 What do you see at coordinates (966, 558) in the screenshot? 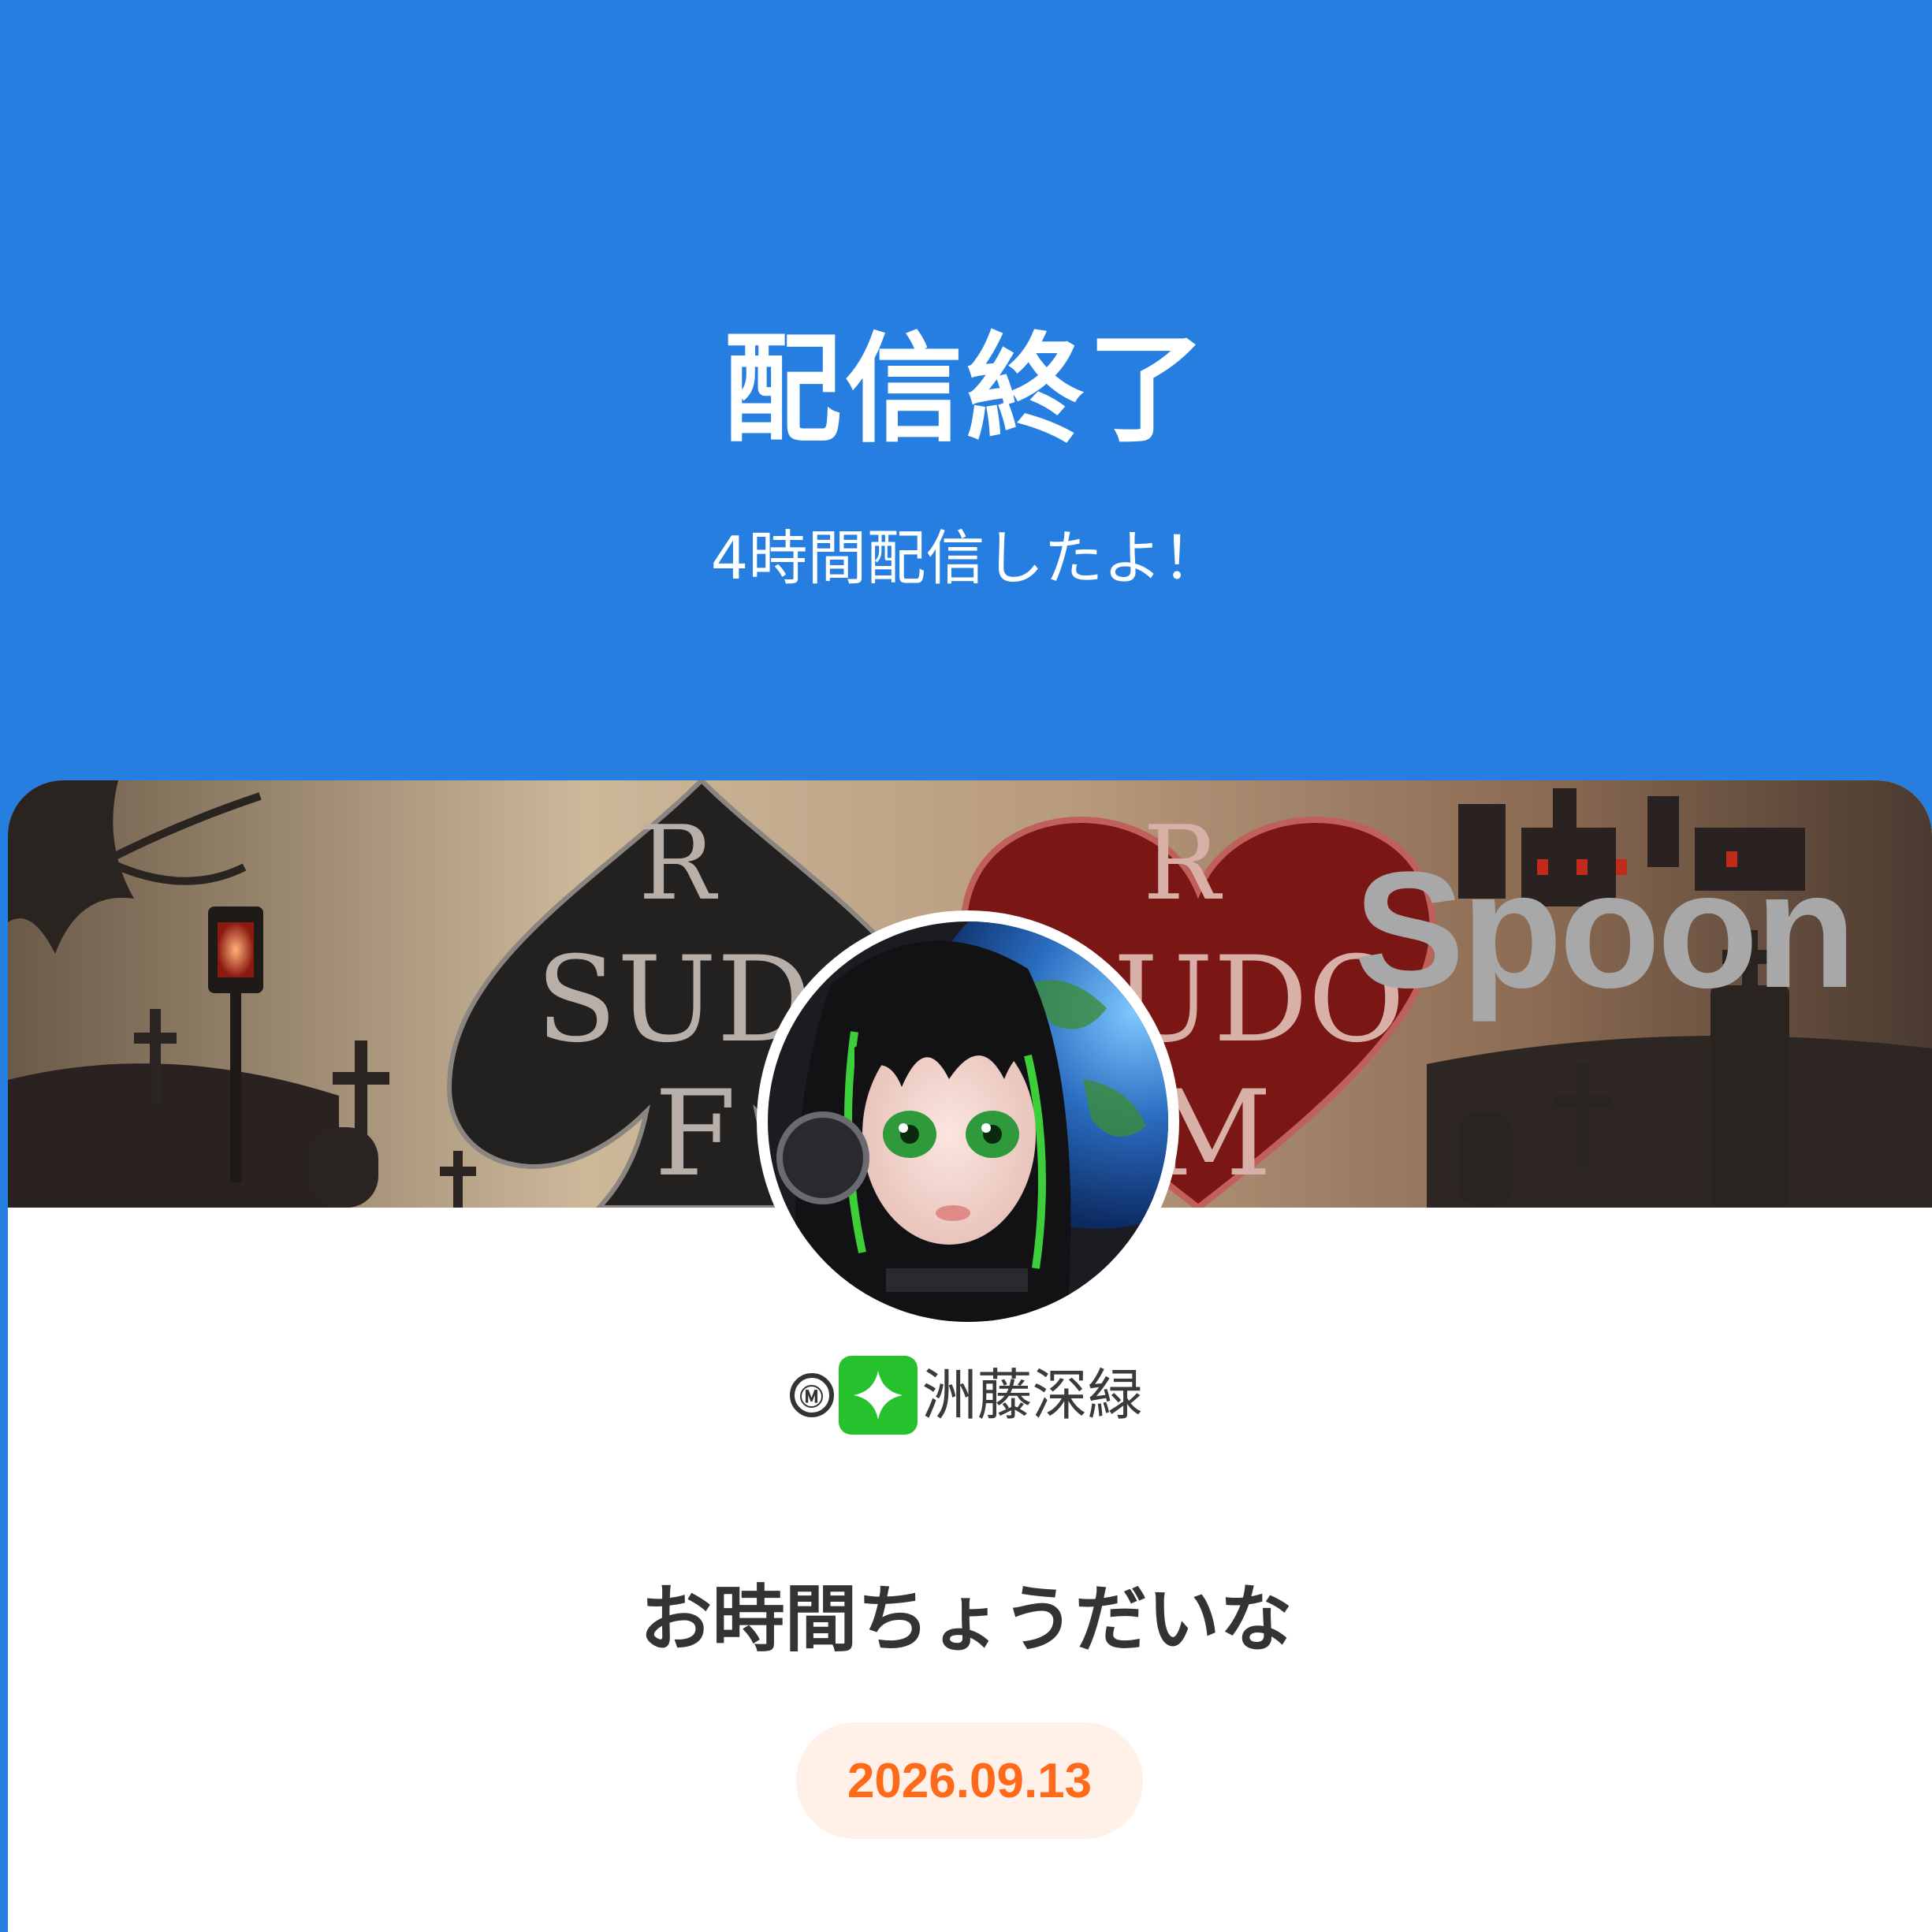
I see `stream-duration-text: 4時間配信したよ！` at bounding box center [966, 558].